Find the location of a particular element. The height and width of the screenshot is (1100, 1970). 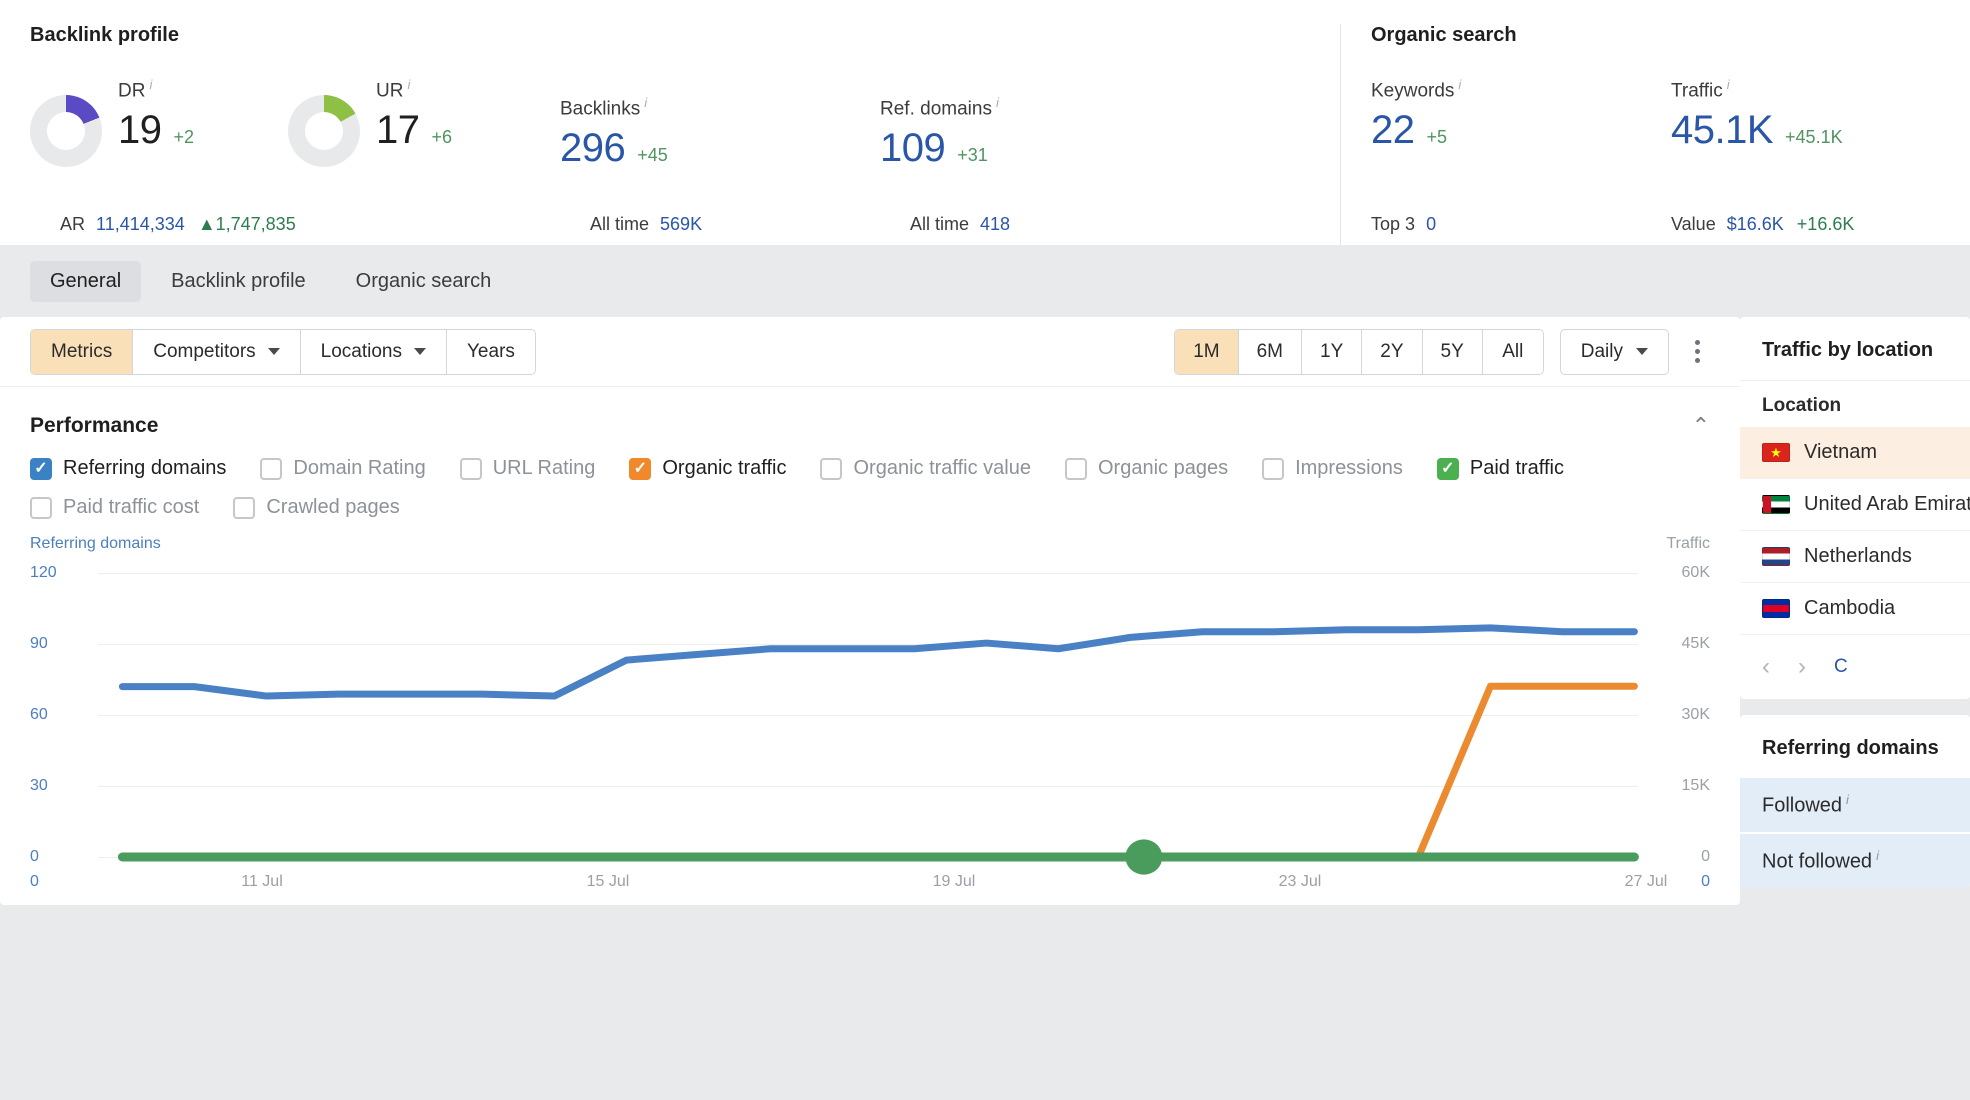

backlinks-alltime-value: 569K is located at coordinates (681, 224).